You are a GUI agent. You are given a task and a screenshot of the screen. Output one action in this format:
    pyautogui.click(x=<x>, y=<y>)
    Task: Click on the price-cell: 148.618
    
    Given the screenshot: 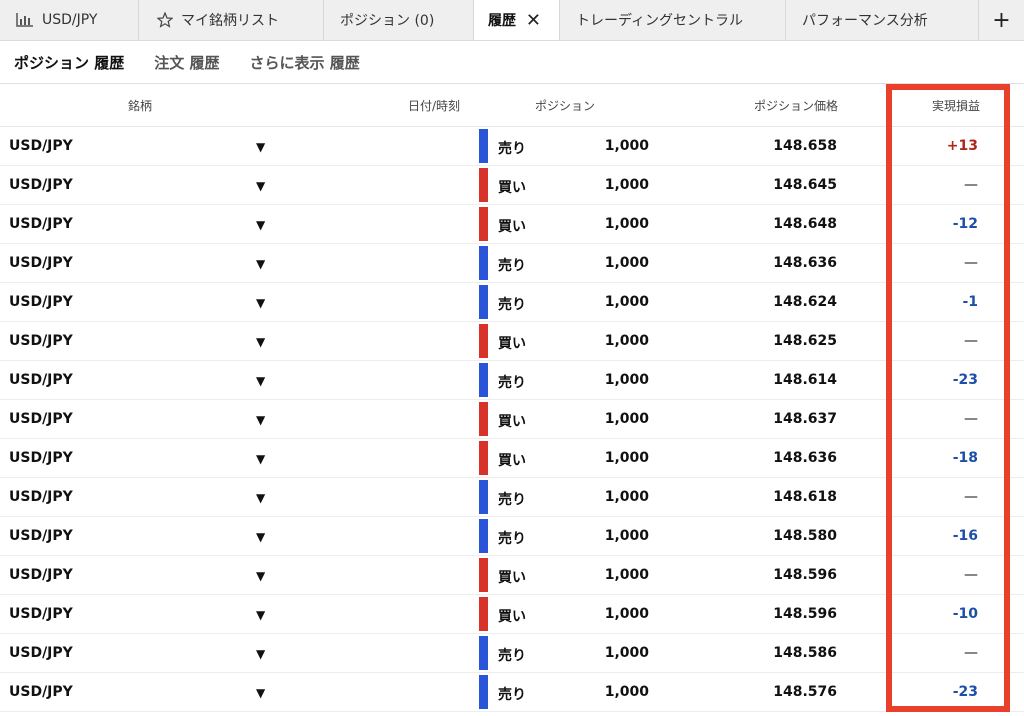 What is the action you would take?
    pyautogui.click(x=805, y=497)
    